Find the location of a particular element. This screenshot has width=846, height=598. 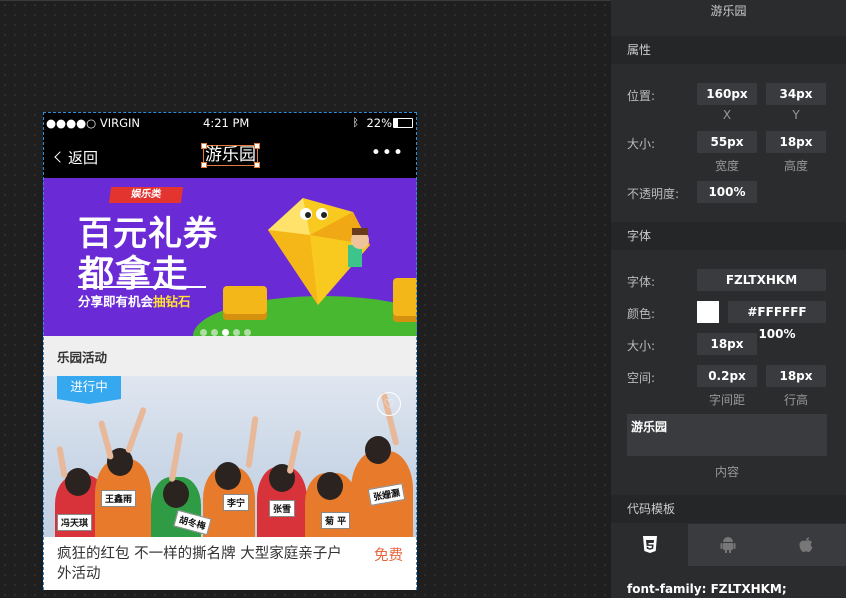

tab-ios is located at coordinates (805, 545).